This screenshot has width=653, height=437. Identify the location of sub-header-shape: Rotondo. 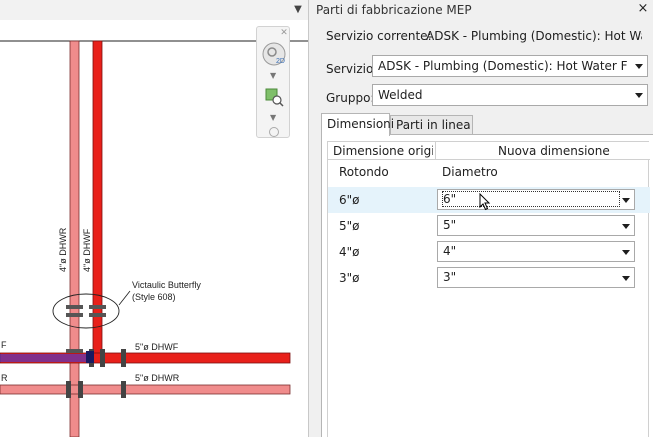
(364, 172).